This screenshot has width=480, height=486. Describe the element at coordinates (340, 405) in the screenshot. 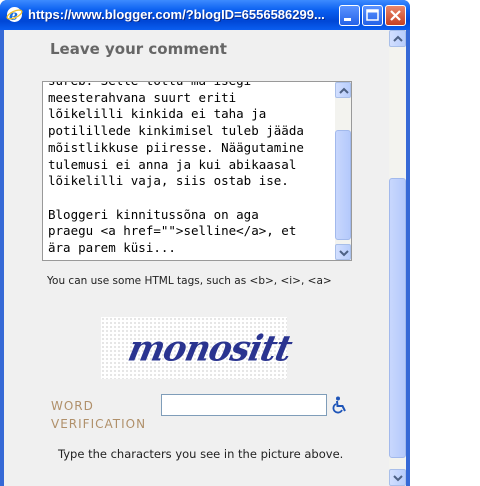

I see `wheelchair-accessibility-icon` at that location.